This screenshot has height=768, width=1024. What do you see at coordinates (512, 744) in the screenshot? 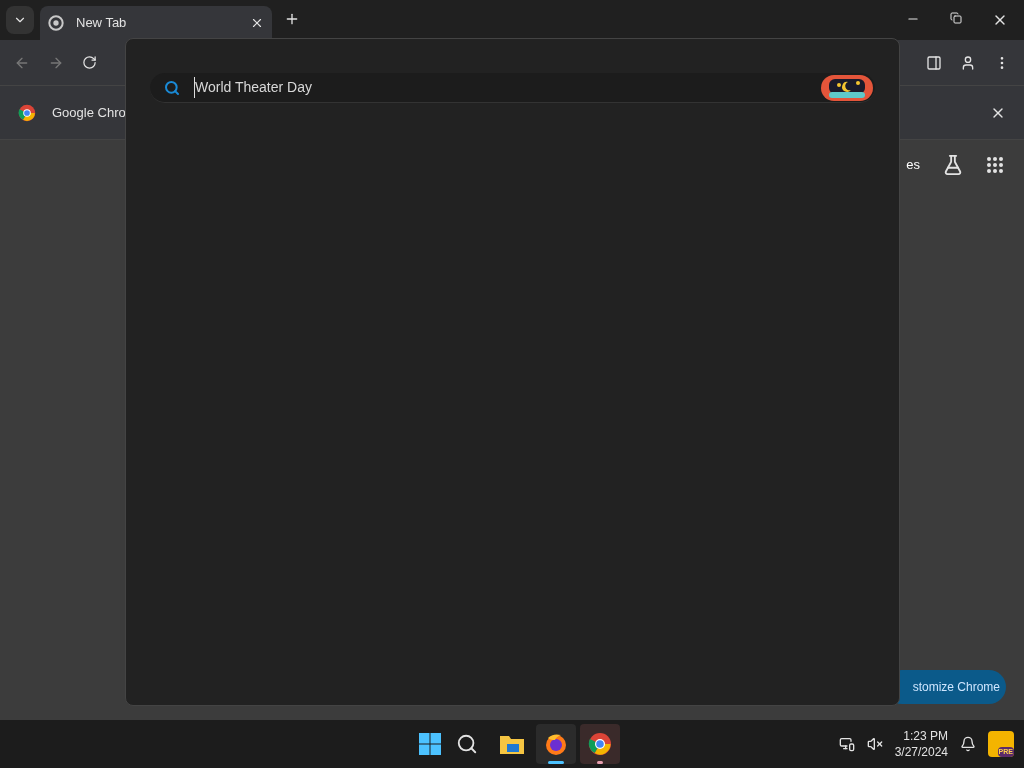
I see `folder-icon` at bounding box center [512, 744].